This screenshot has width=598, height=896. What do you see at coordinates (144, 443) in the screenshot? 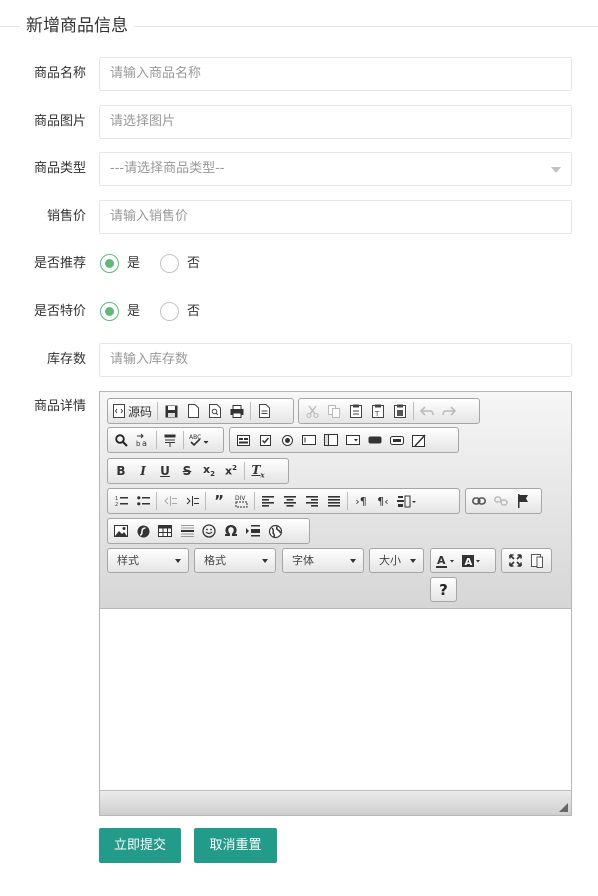
I see `svg-text: a` at bounding box center [144, 443].